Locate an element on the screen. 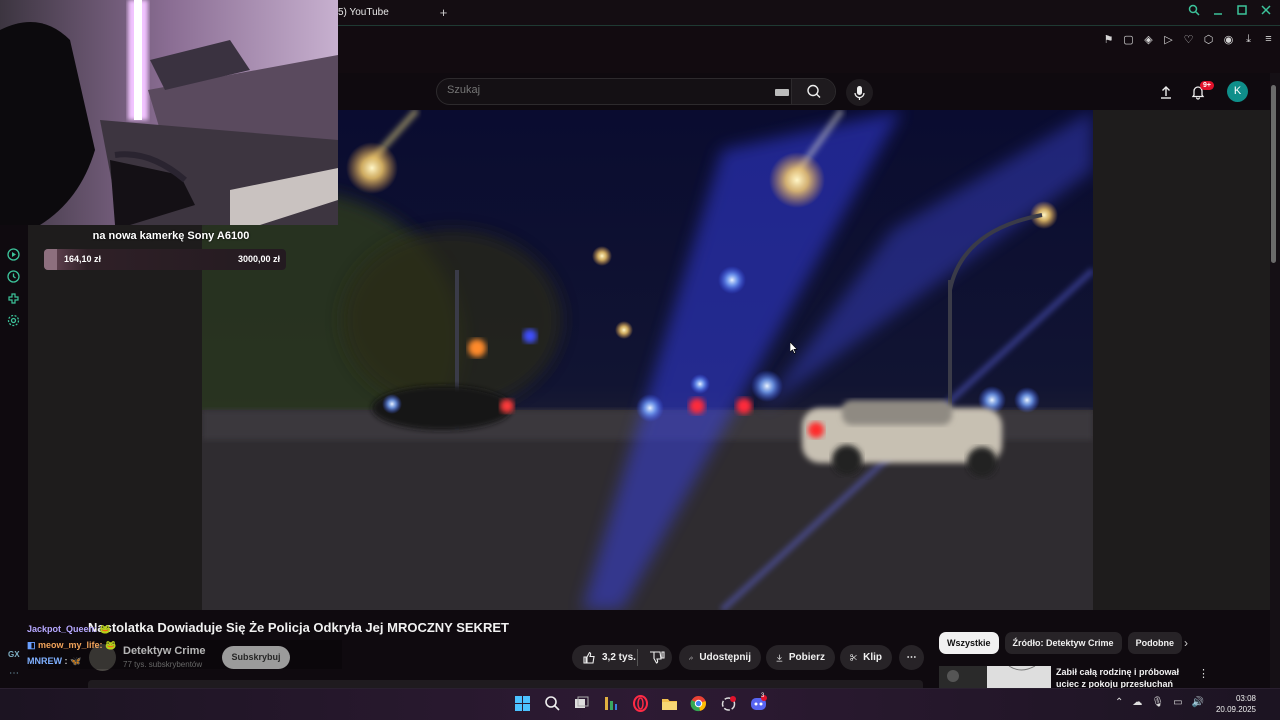 The image size is (1280, 720). scrollbar-thumb is located at coordinates (1273, 174).